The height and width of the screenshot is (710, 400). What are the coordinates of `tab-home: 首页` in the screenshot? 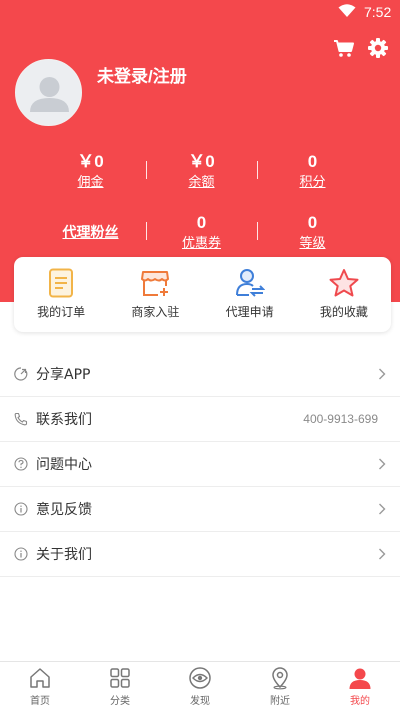 It's located at (40, 686).